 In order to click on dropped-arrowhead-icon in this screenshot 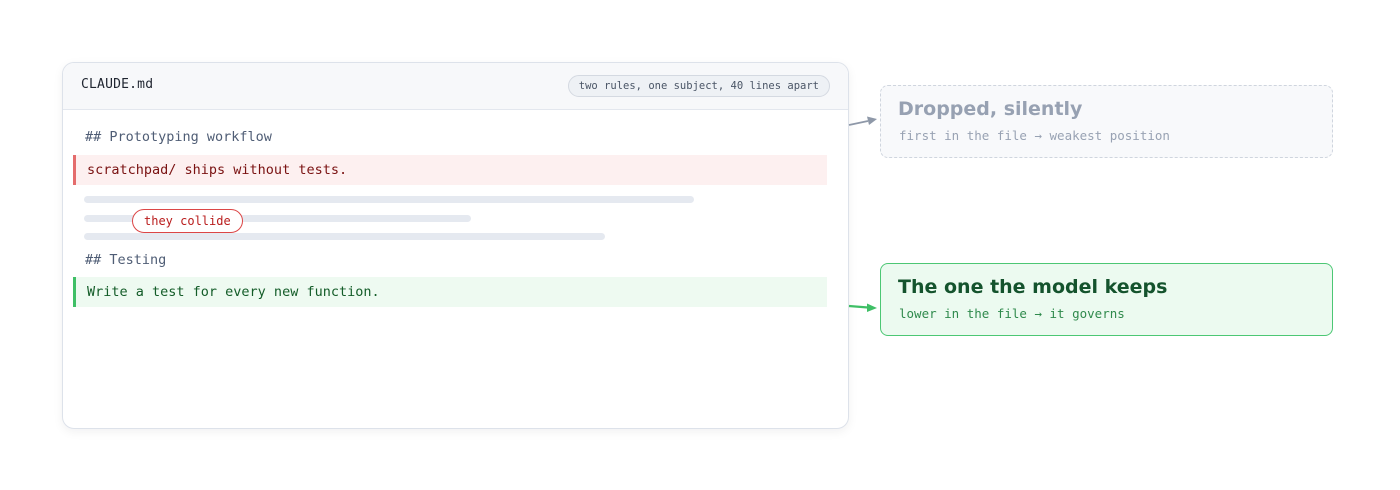, I will do `click(872, 120)`.